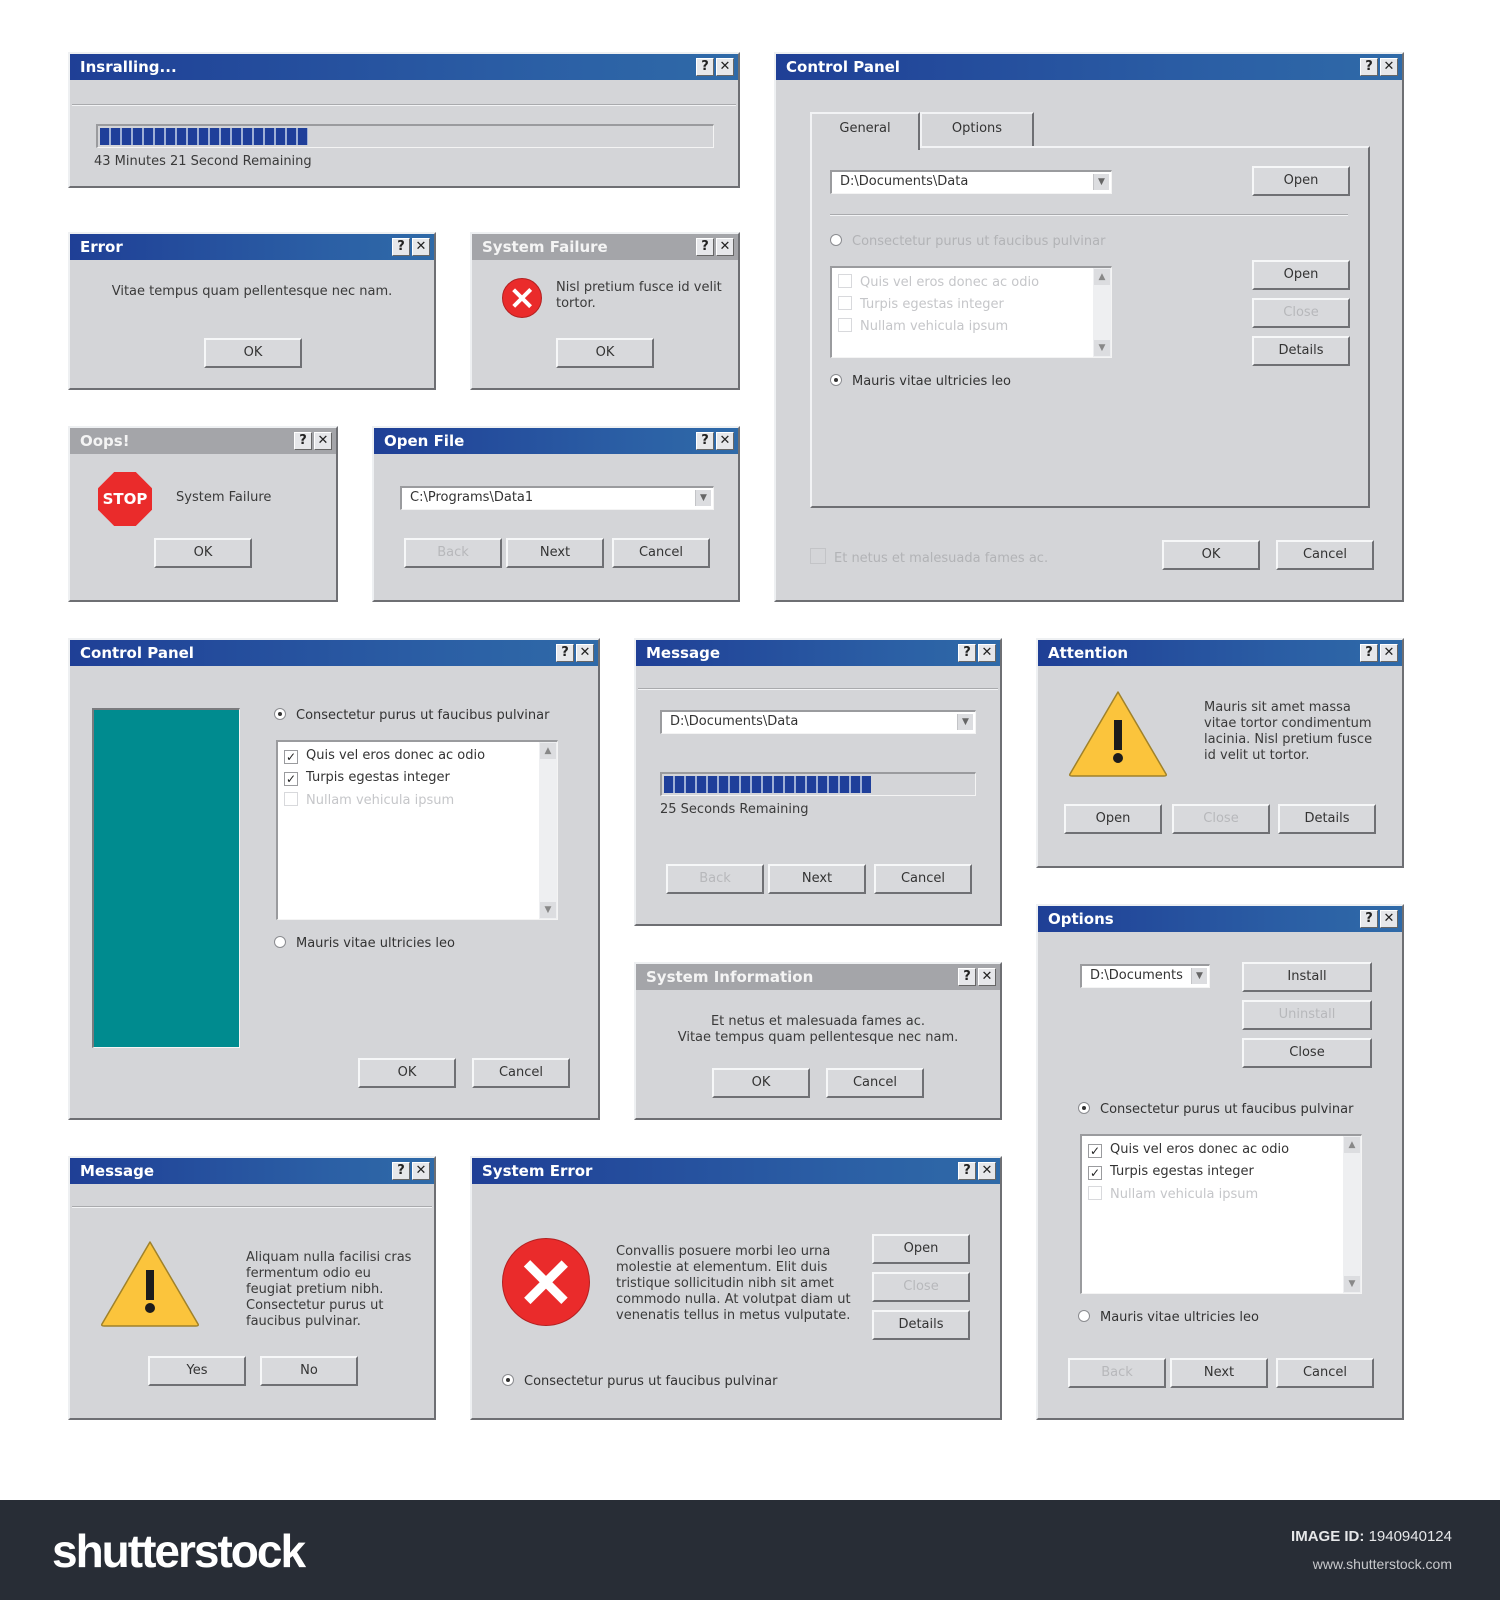  I want to click on title-bar: Error ? ✕, so click(252, 247).